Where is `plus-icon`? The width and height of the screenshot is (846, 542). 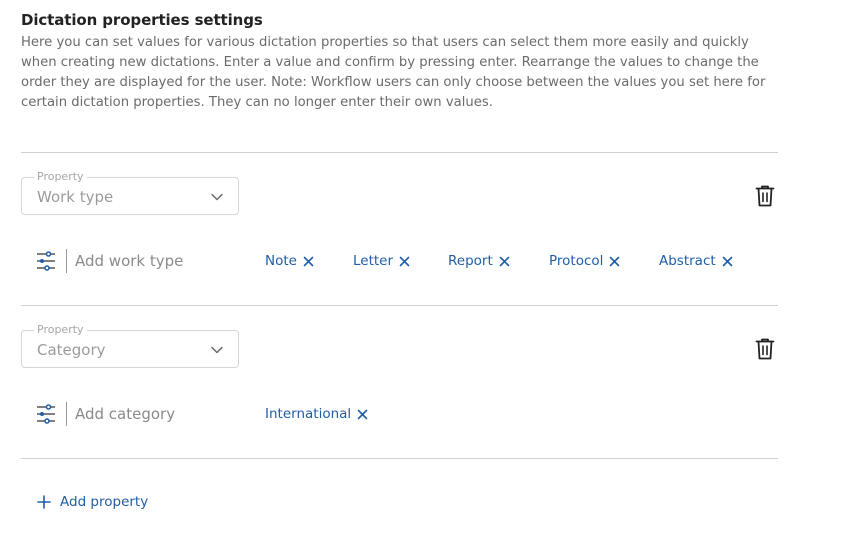 plus-icon is located at coordinates (44, 502).